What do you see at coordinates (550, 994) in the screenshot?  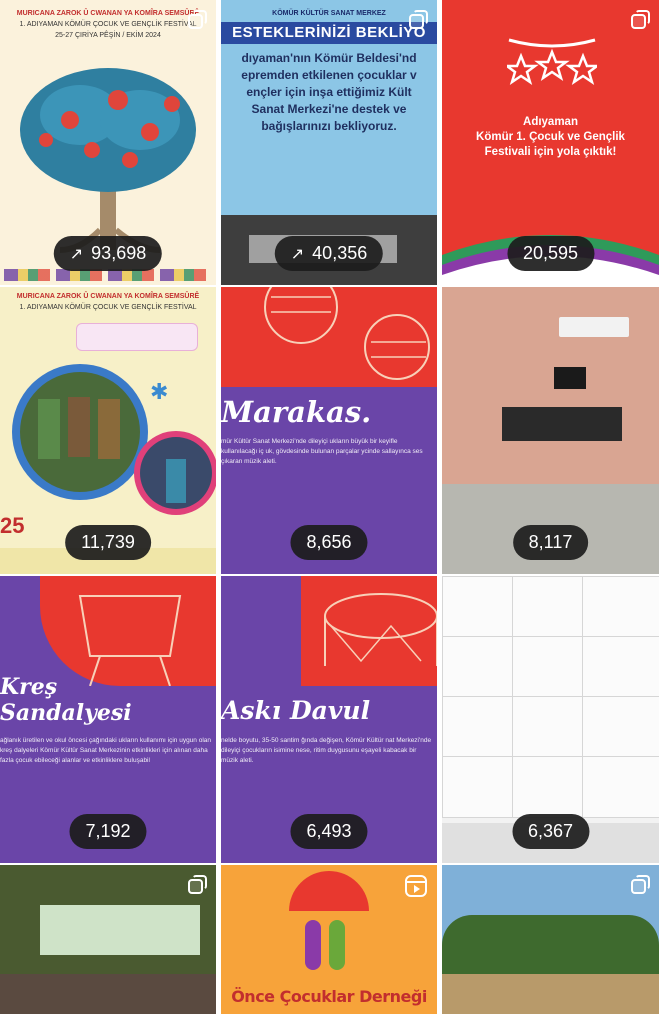 I see `ground` at bounding box center [550, 994].